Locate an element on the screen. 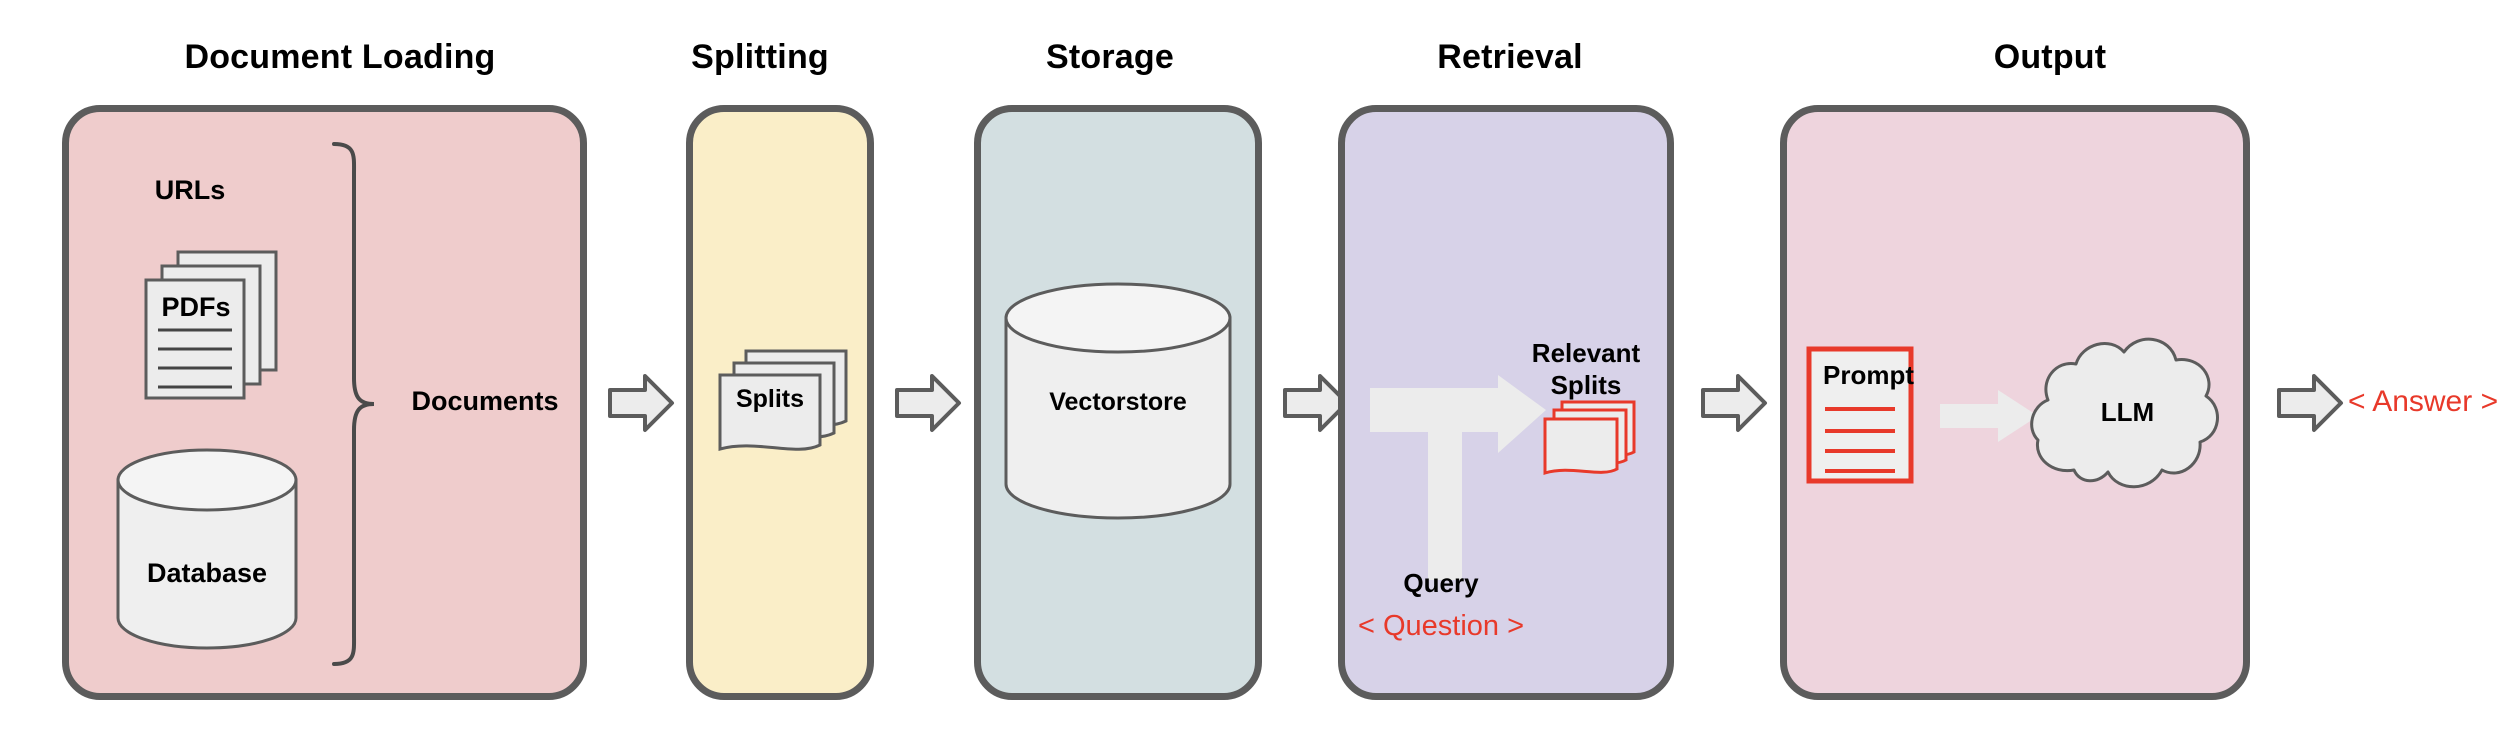  database-icon is located at coordinates (207, 549).